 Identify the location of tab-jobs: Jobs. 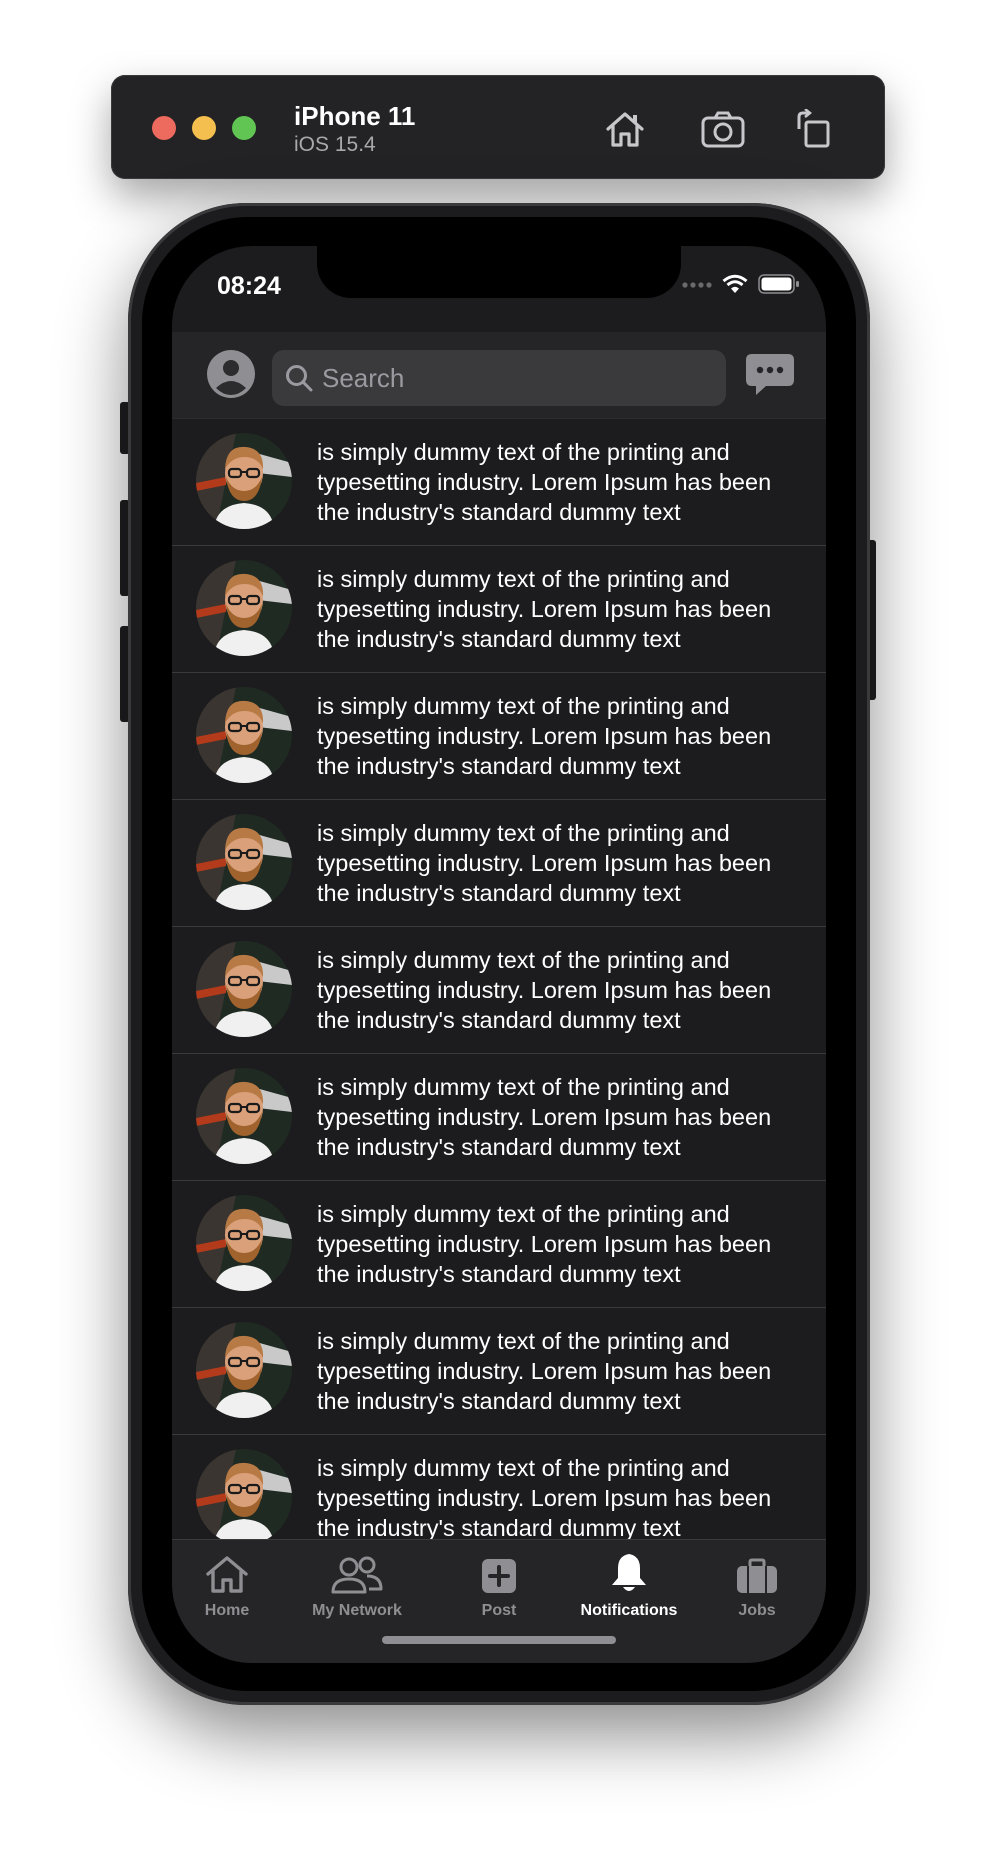
(757, 1580).